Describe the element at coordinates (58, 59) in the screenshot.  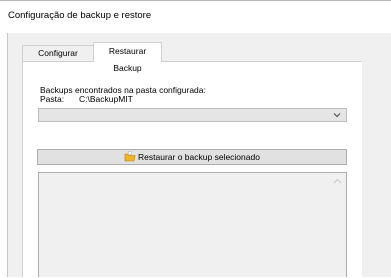
I see `tab-configurar-backup: Configurar Backup` at that location.